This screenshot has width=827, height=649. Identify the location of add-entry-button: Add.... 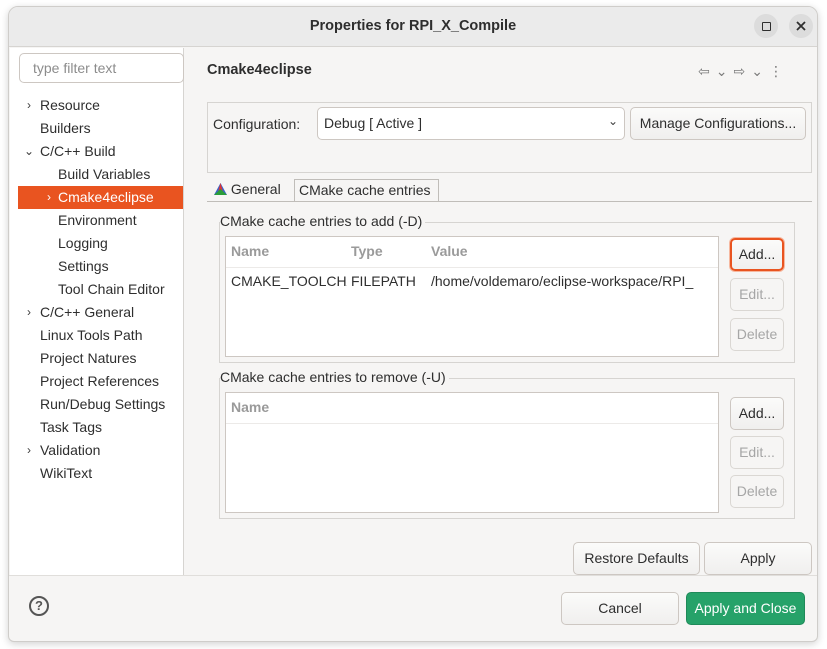
(757, 254).